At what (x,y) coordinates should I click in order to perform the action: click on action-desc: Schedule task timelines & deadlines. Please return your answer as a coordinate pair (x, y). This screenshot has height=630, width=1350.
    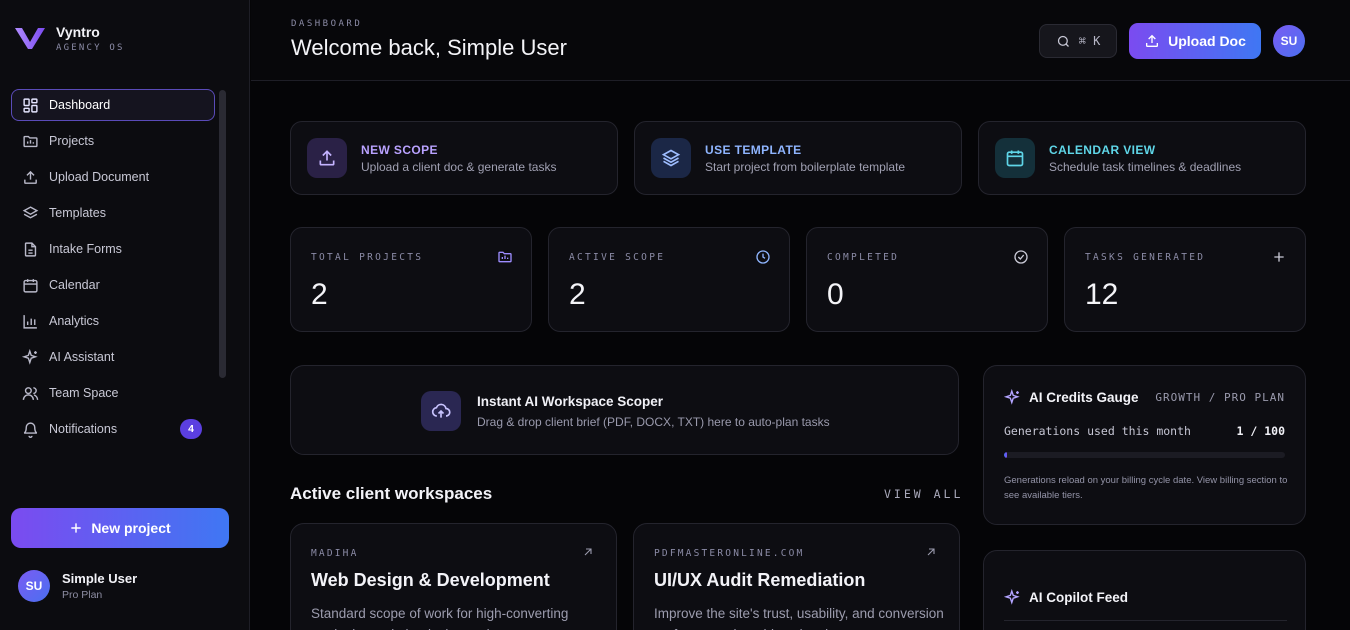
    Looking at the image, I should click on (1145, 166).